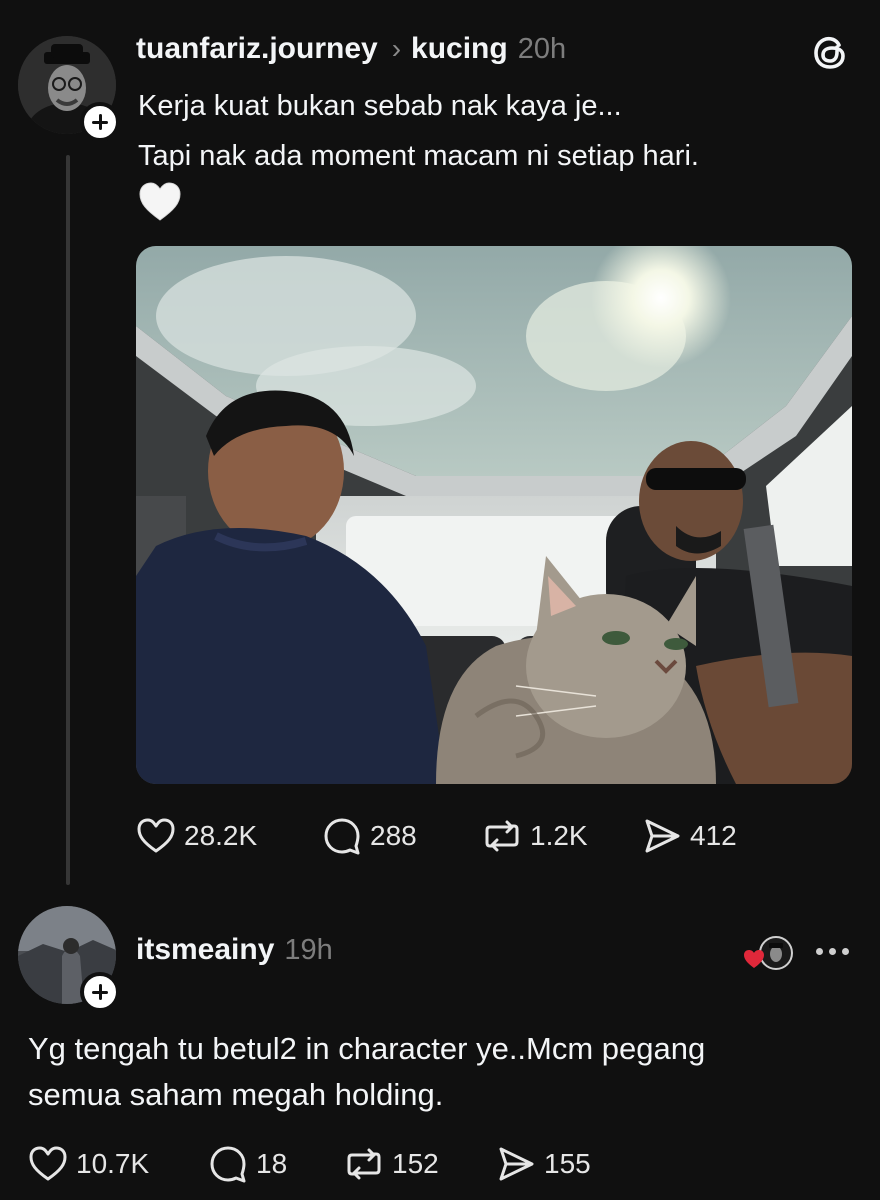  I want to click on like-count: 28.2K, so click(221, 835).